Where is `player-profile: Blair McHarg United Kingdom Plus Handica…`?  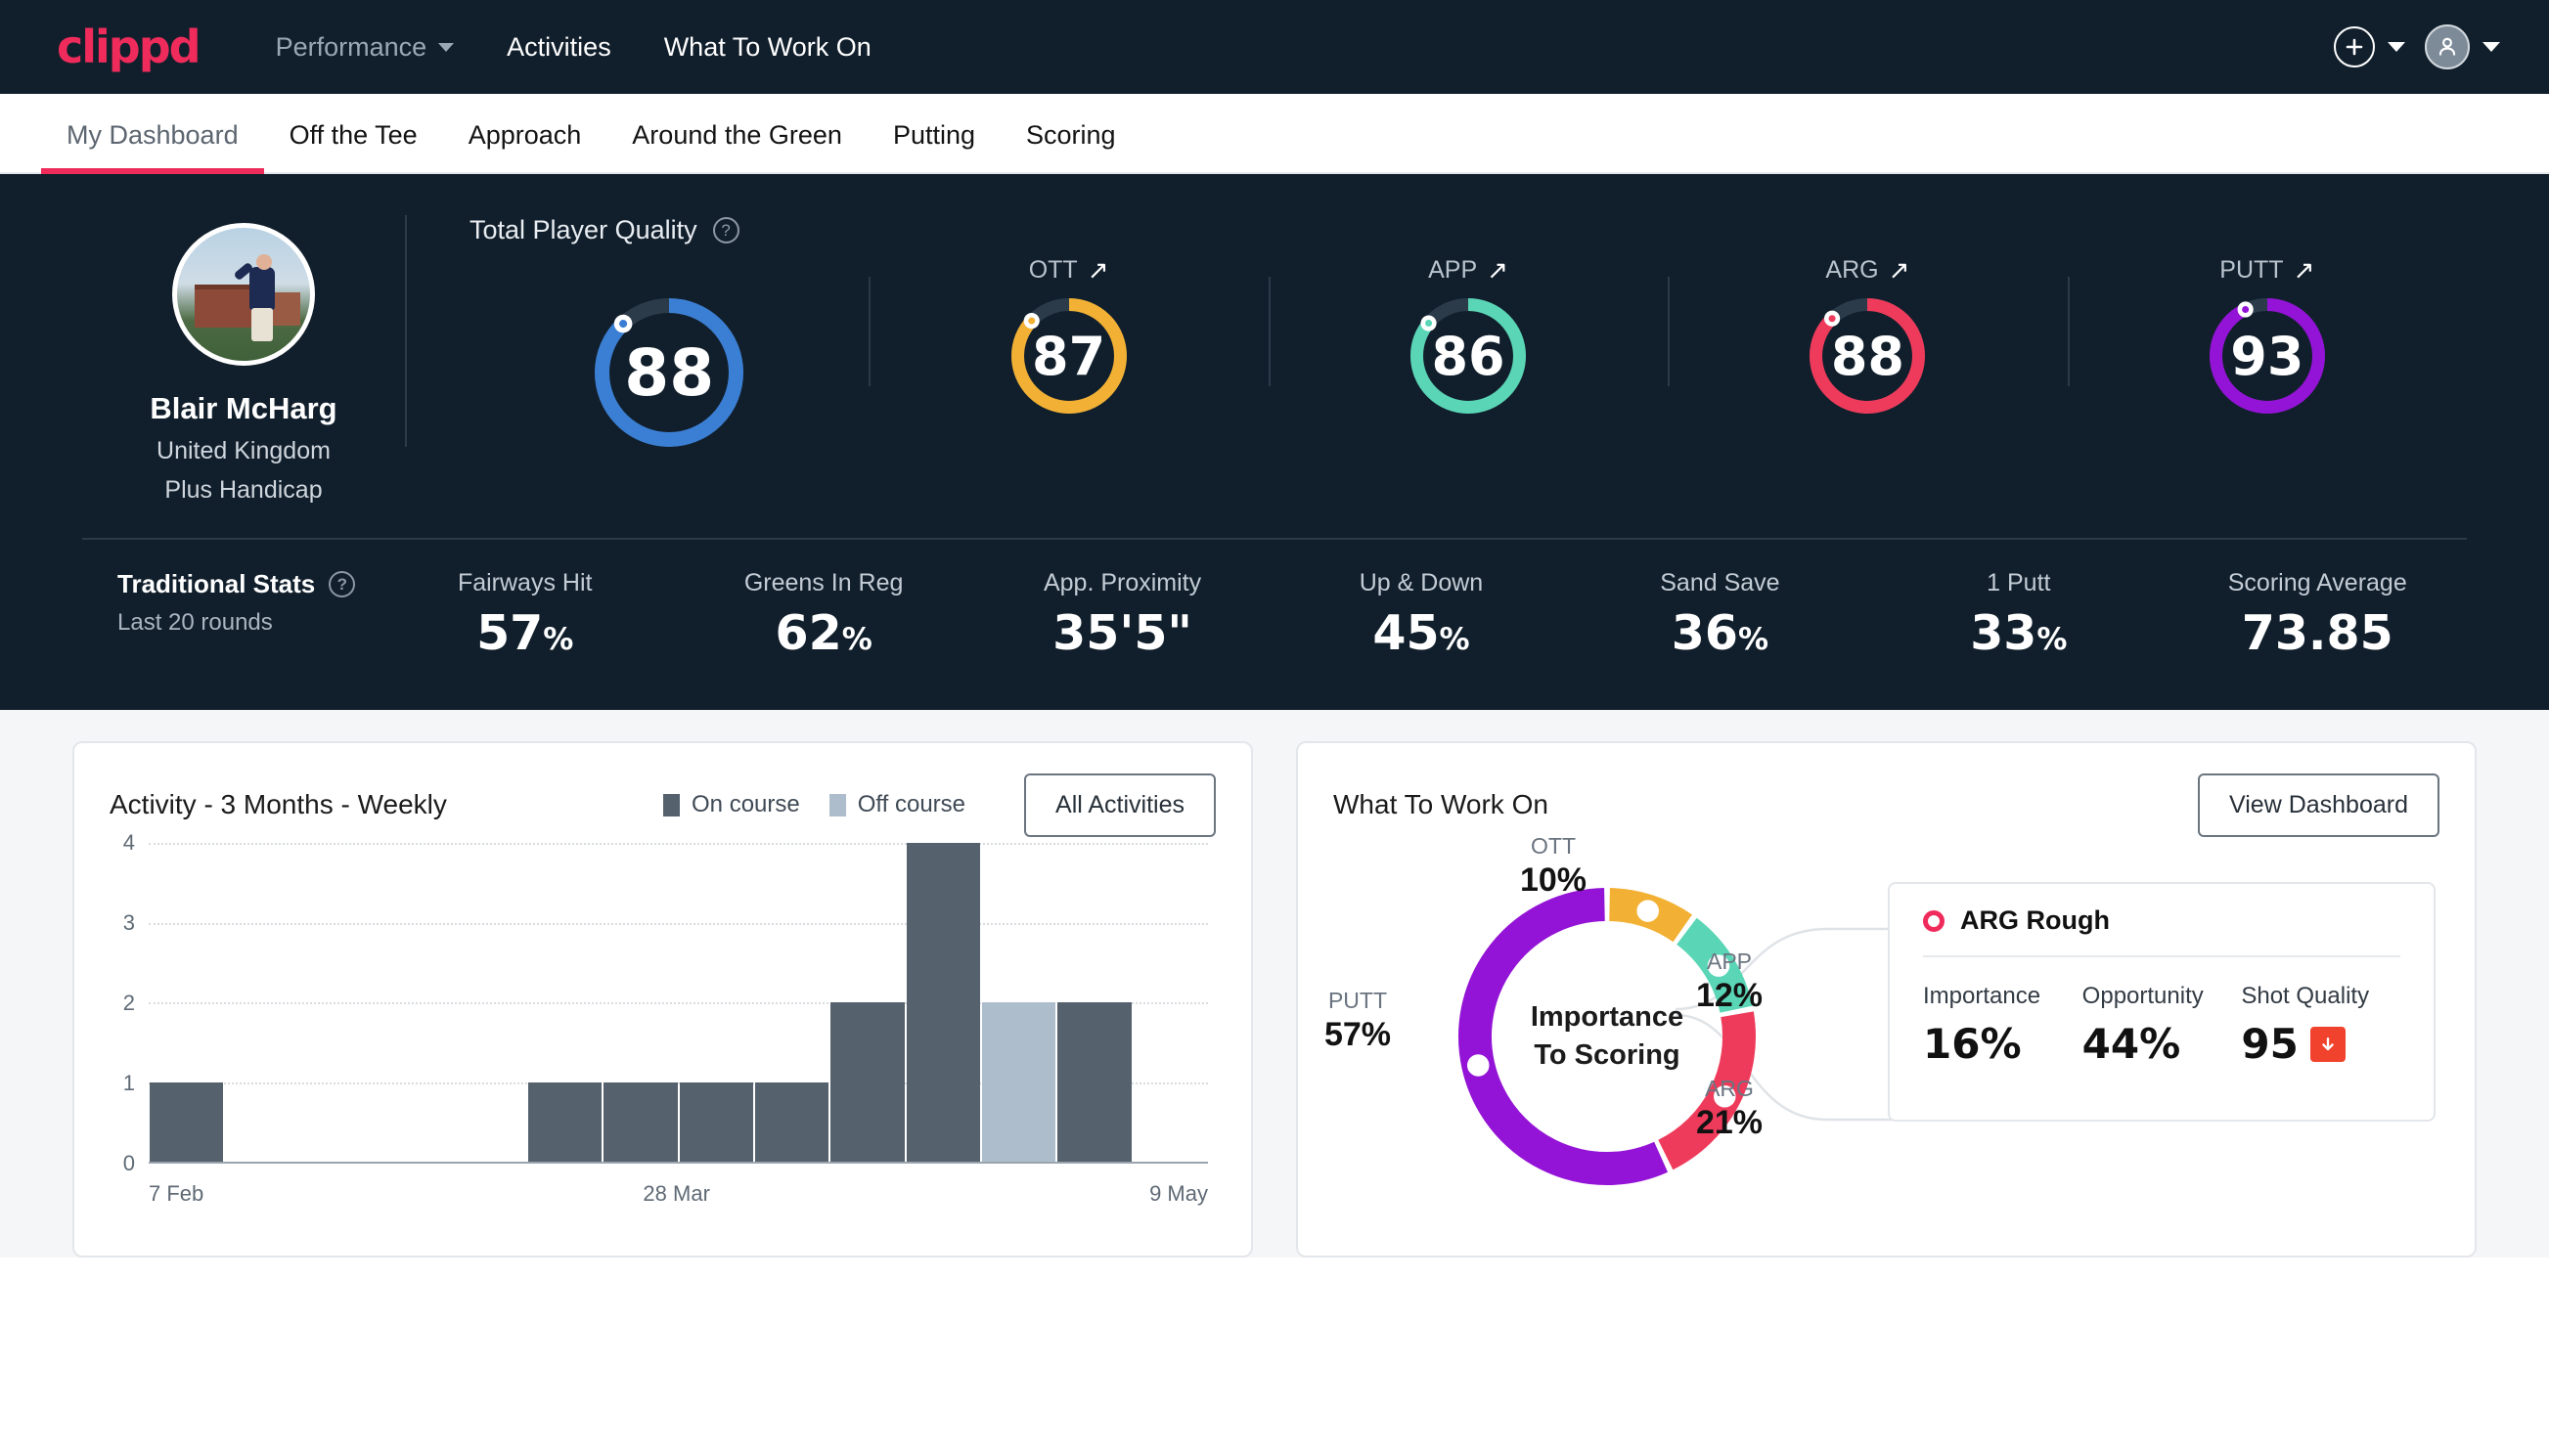 player-profile: Blair McHarg United Kingdom Plus Handica… is located at coordinates (244, 360).